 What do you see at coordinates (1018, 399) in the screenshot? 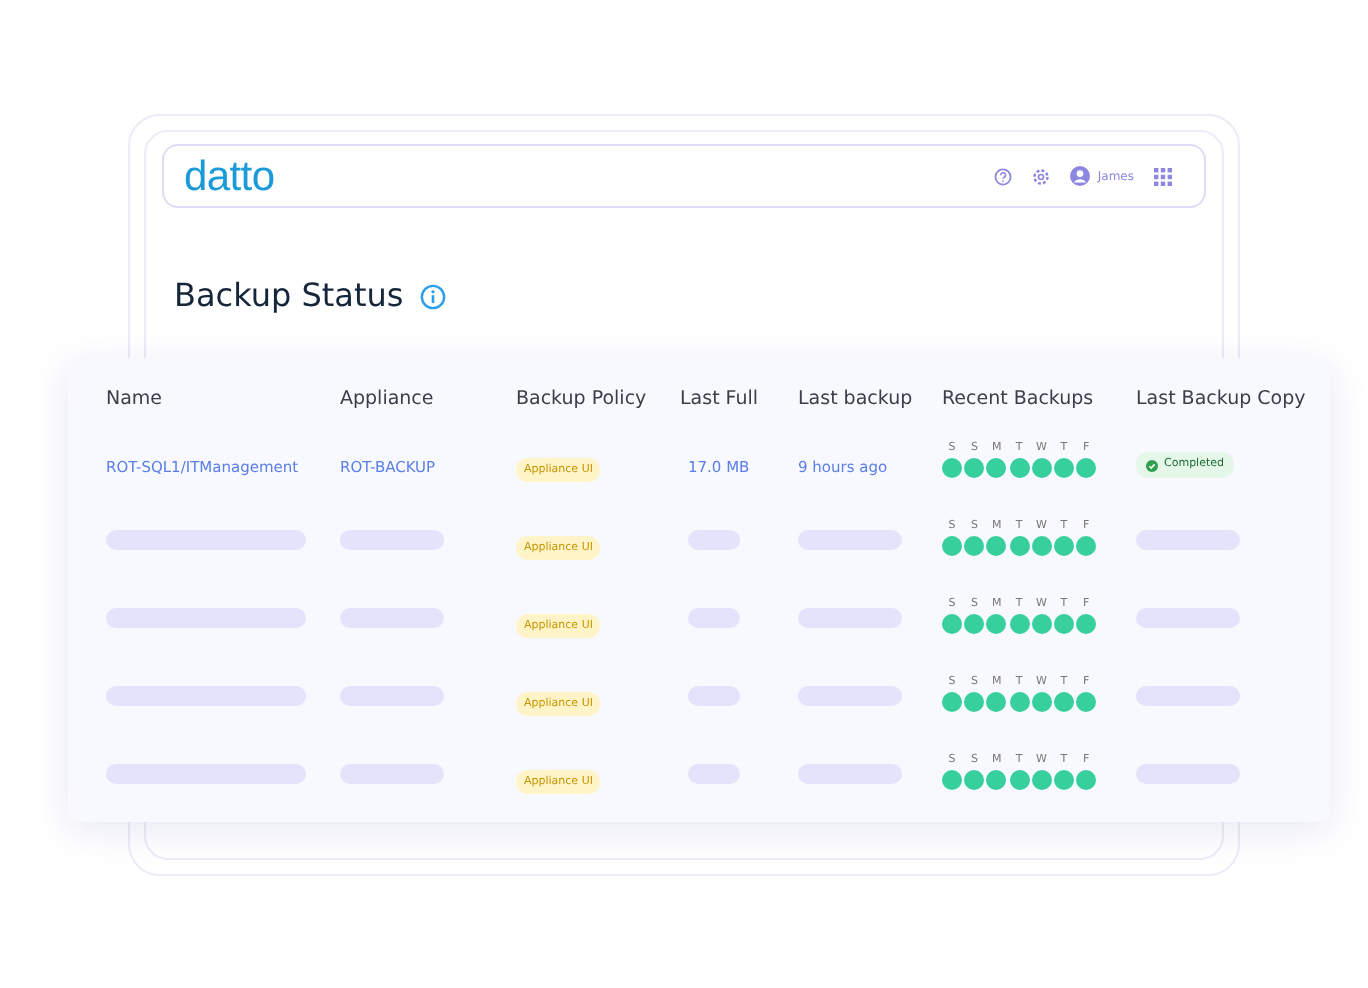
I see `column-header: Recent Backups` at bounding box center [1018, 399].